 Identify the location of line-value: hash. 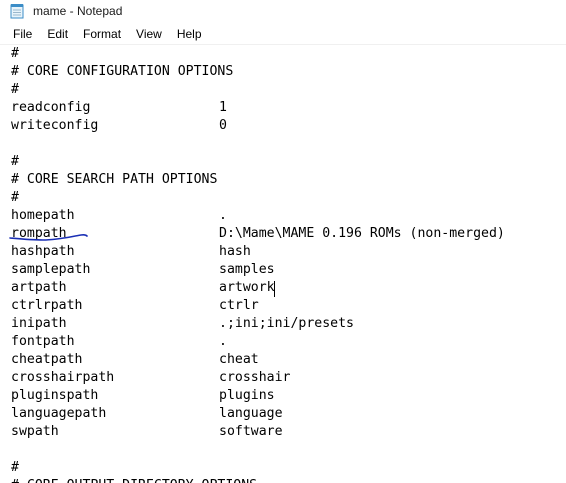
(235, 251).